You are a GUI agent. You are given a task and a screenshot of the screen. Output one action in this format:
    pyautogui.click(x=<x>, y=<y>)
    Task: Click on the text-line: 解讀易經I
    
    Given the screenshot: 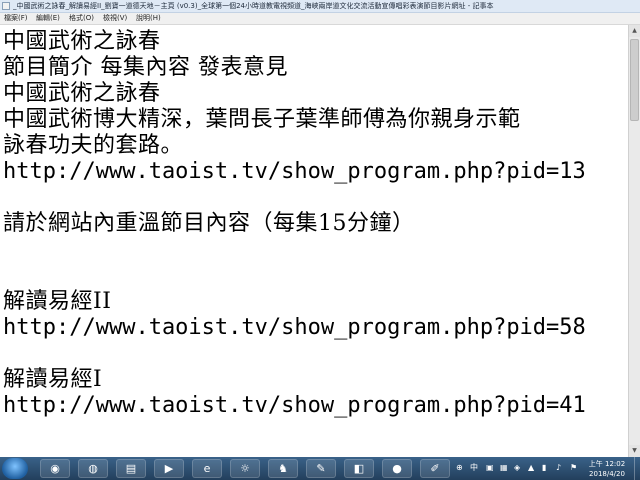 What is the action you would take?
    pyautogui.click(x=53, y=379)
    